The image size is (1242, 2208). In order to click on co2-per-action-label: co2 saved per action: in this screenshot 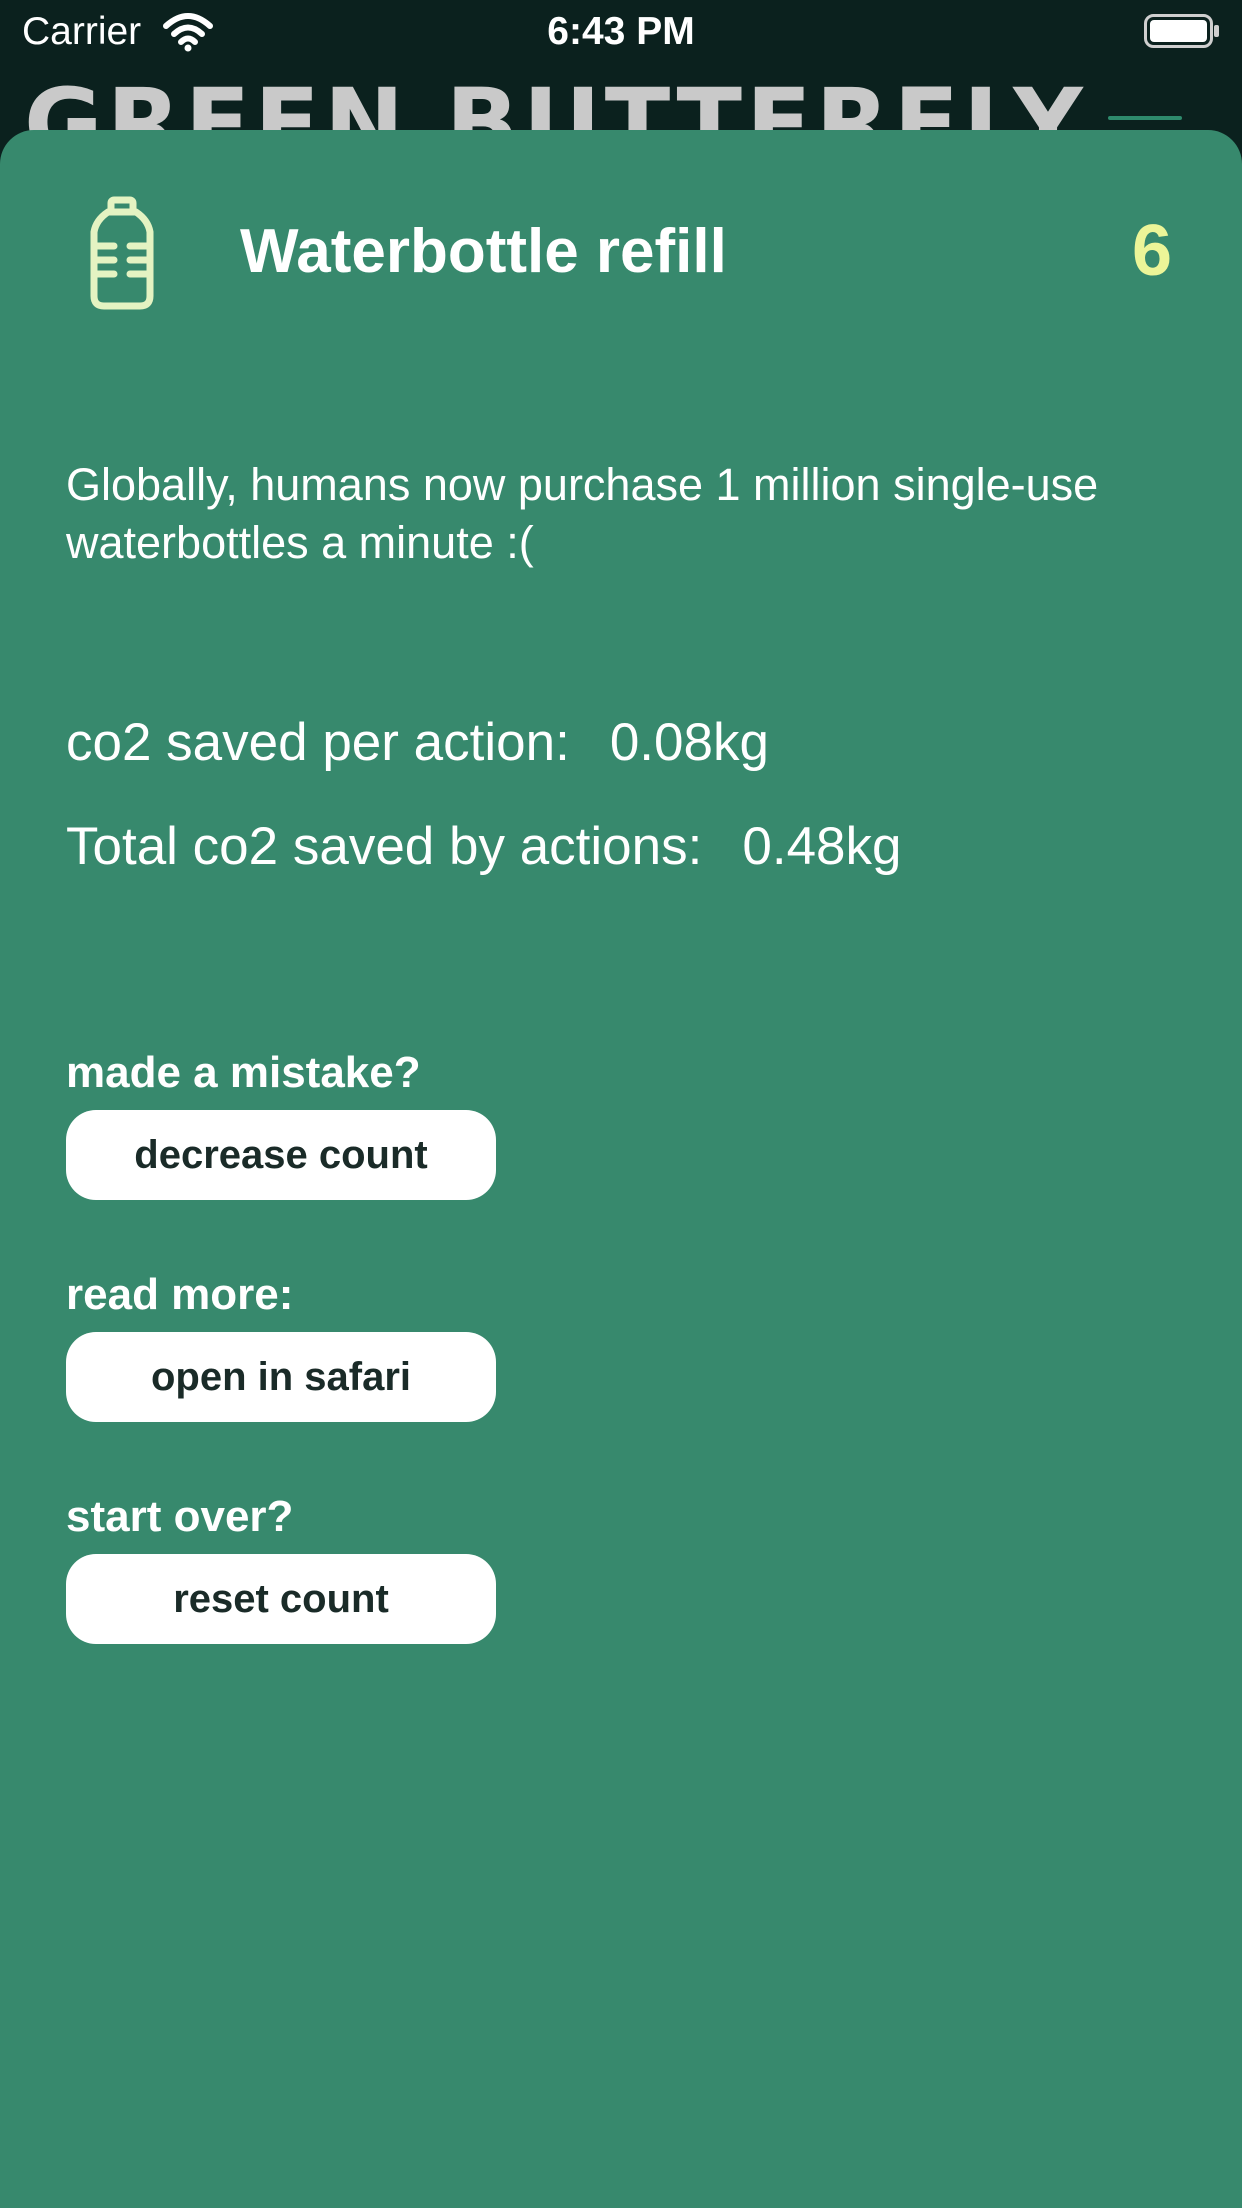, I will do `click(318, 742)`.